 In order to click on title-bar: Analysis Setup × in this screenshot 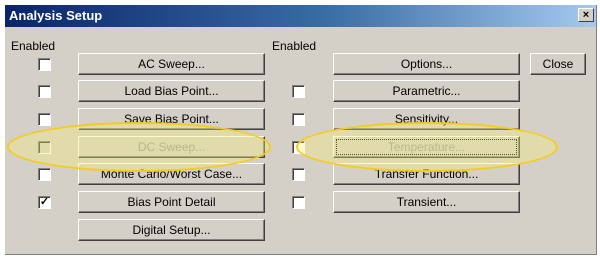, I will do `click(300, 16)`.